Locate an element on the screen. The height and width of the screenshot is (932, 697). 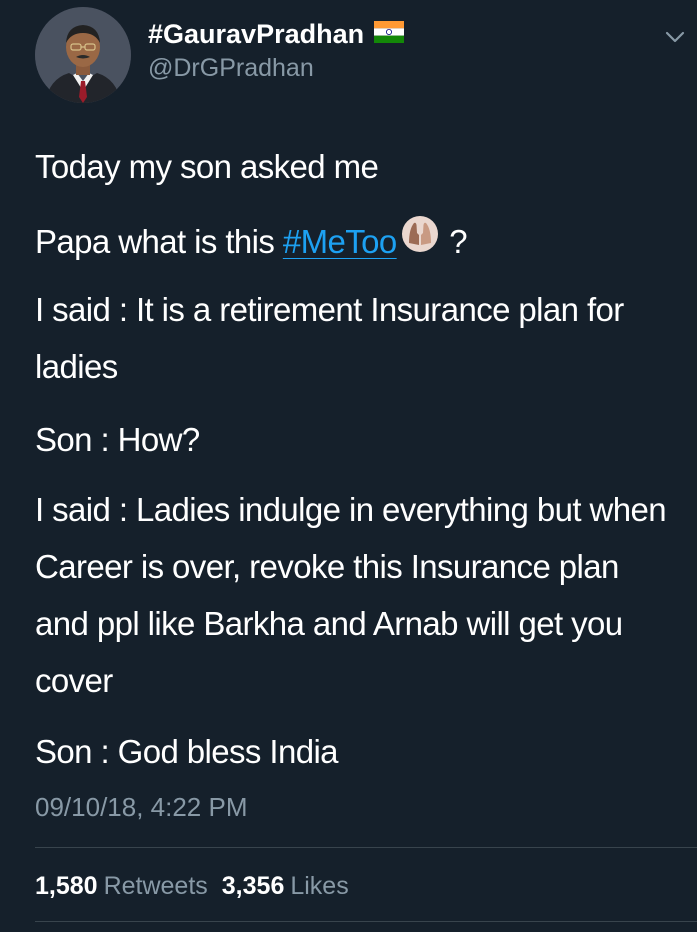
tweet-line-2: Papa what is this #MeToo ? is located at coordinates (251, 241).